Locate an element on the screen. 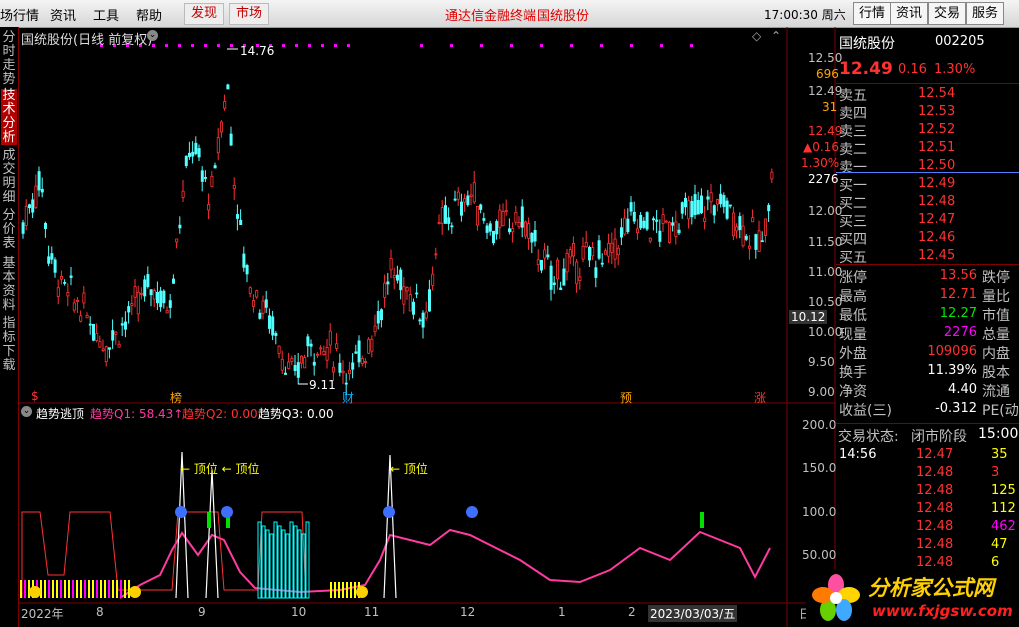 The width and height of the screenshot is (1019, 627). discover-button: 发现 is located at coordinates (204, 14).